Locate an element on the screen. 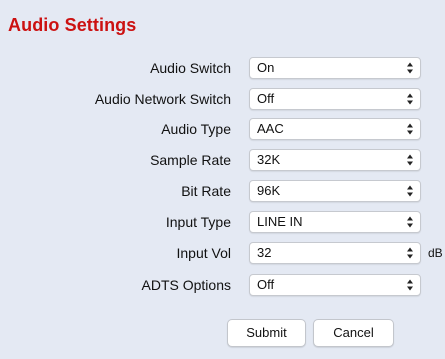 Image resolution: width=445 pixels, height=359 pixels. audio-type-label: Audio Type is located at coordinates (196, 129).